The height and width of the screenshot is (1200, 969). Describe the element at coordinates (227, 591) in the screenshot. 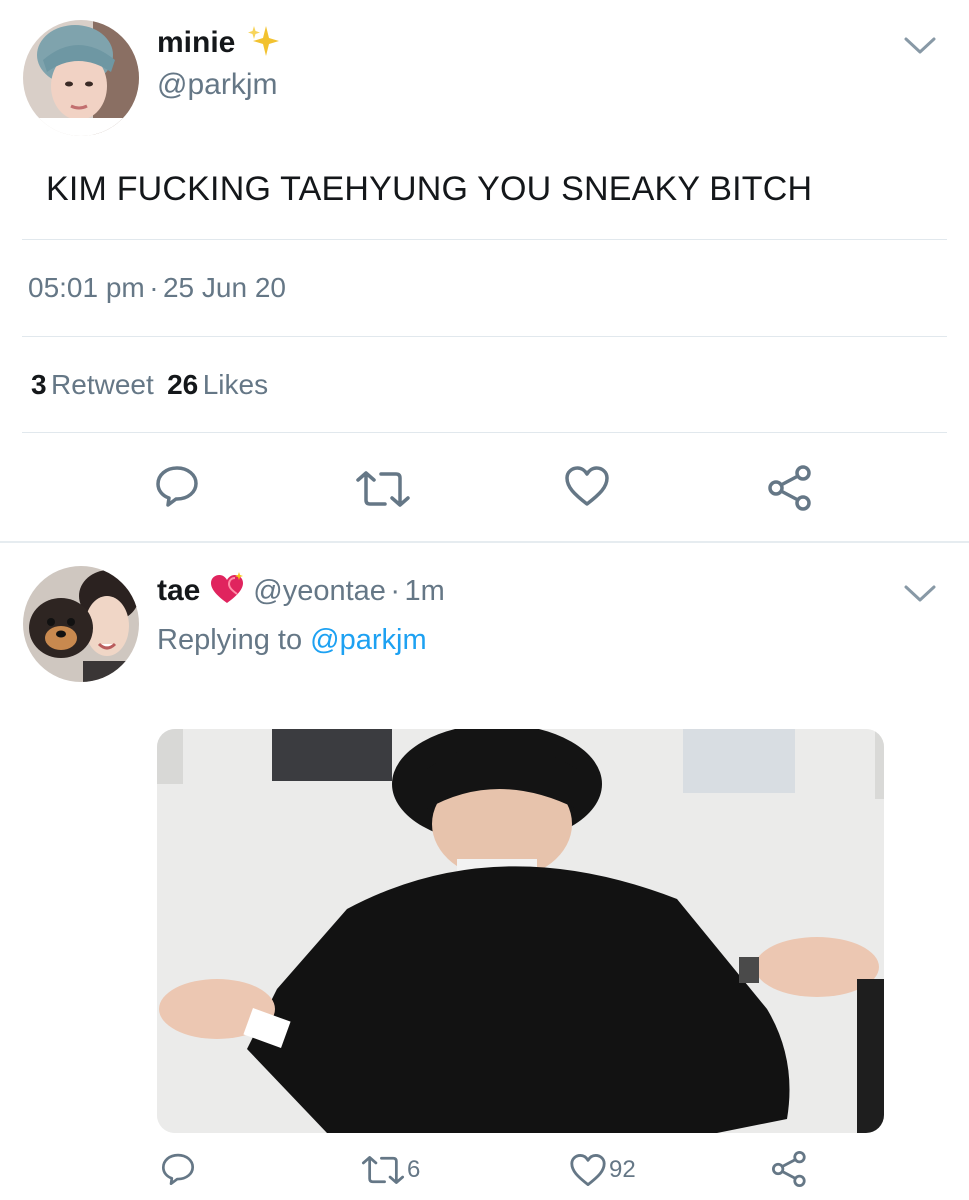

I see `sparkling-heart-icon` at that location.